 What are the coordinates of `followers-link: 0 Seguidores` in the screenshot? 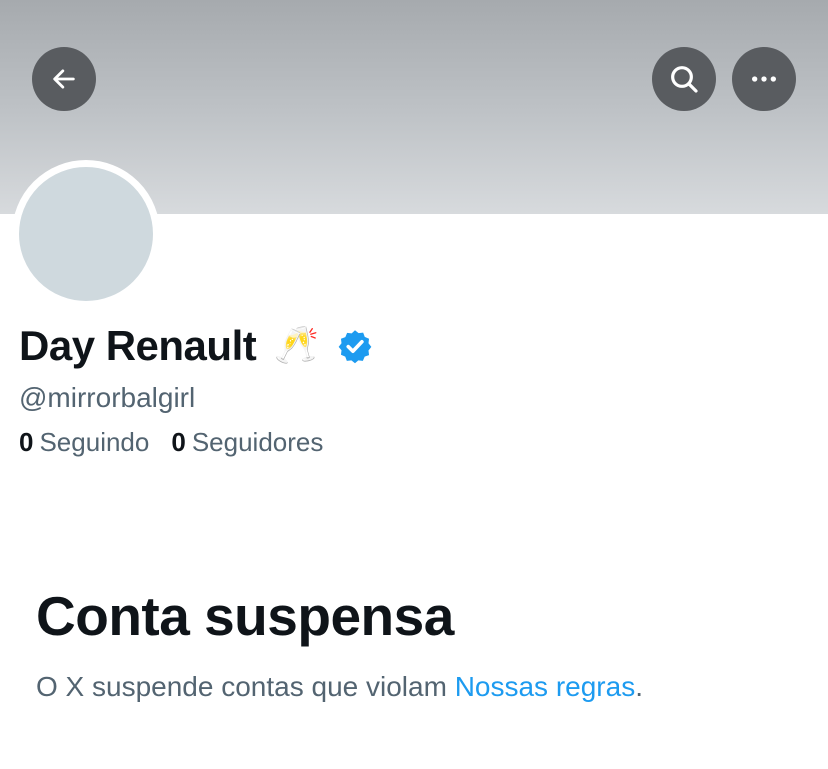 It's located at (247, 442).